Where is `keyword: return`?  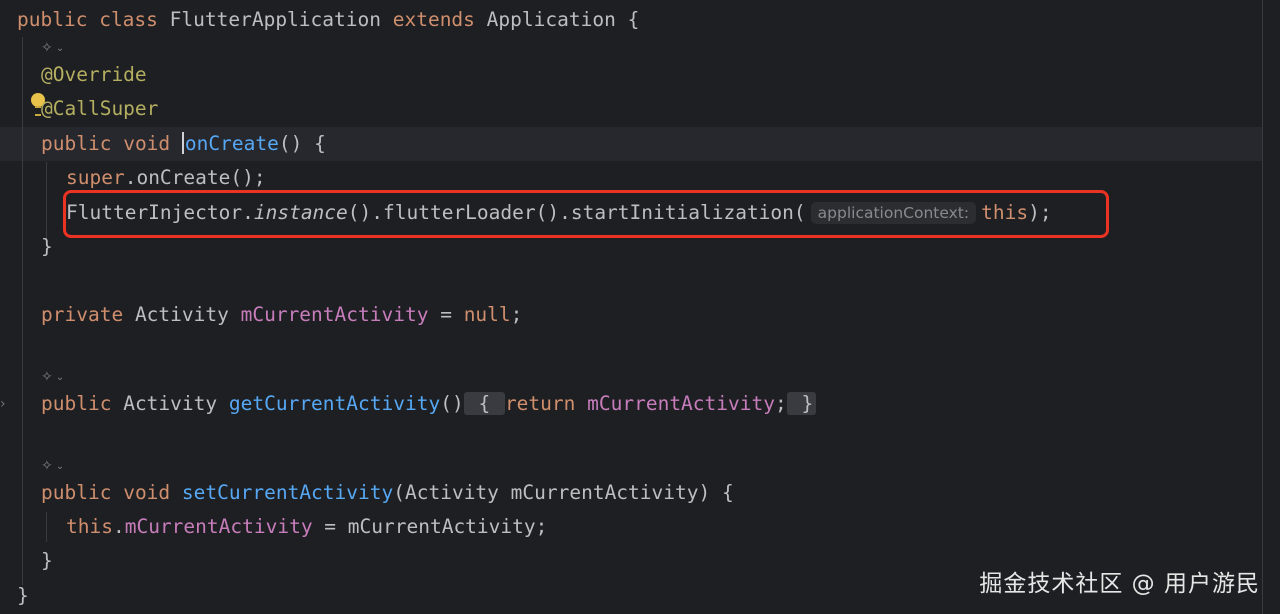 keyword: return is located at coordinates (540, 403).